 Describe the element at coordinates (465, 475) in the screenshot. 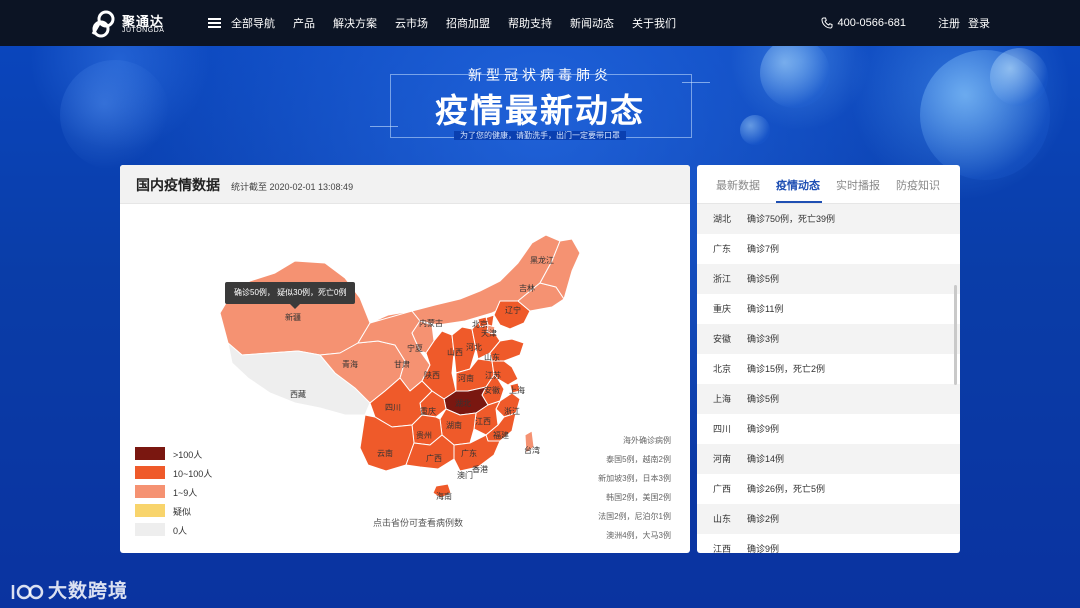

I see `map-label-macau: 澳门` at that location.